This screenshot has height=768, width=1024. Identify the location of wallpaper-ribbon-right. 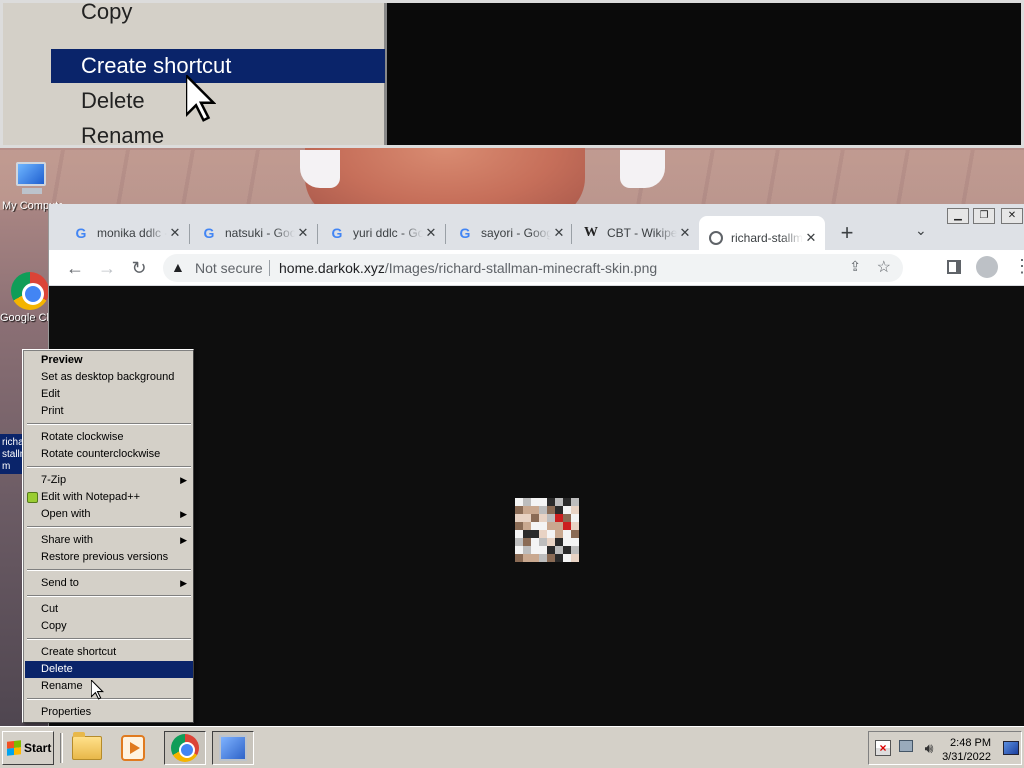
(642, 169).